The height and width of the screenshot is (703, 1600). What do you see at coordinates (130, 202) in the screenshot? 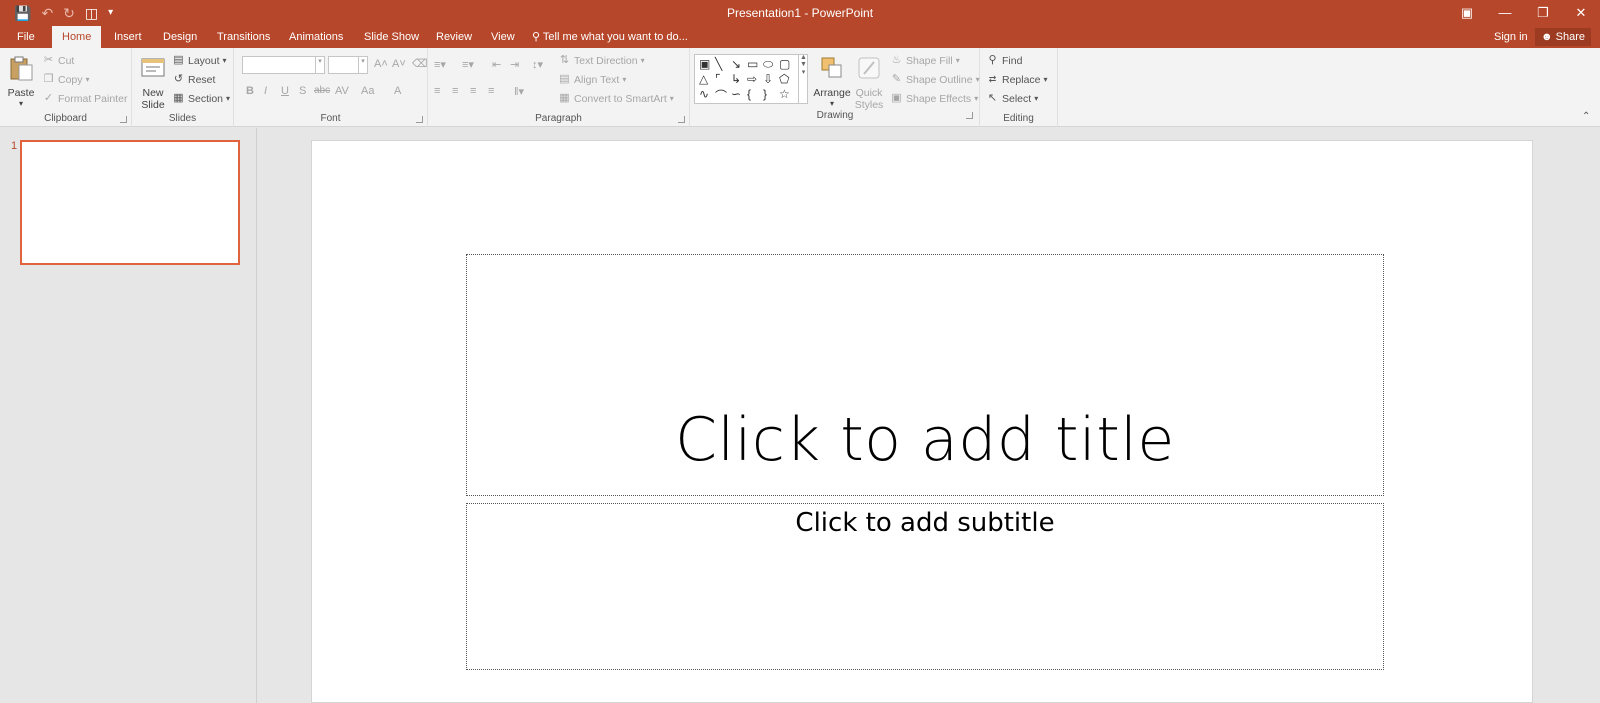
I see `slide-thumbnail` at bounding box center [130, 202].